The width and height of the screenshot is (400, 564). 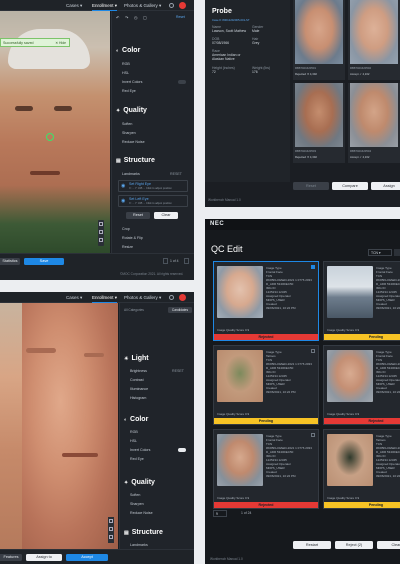 I want to click on page-next-icon, so click(x=186, y=261).